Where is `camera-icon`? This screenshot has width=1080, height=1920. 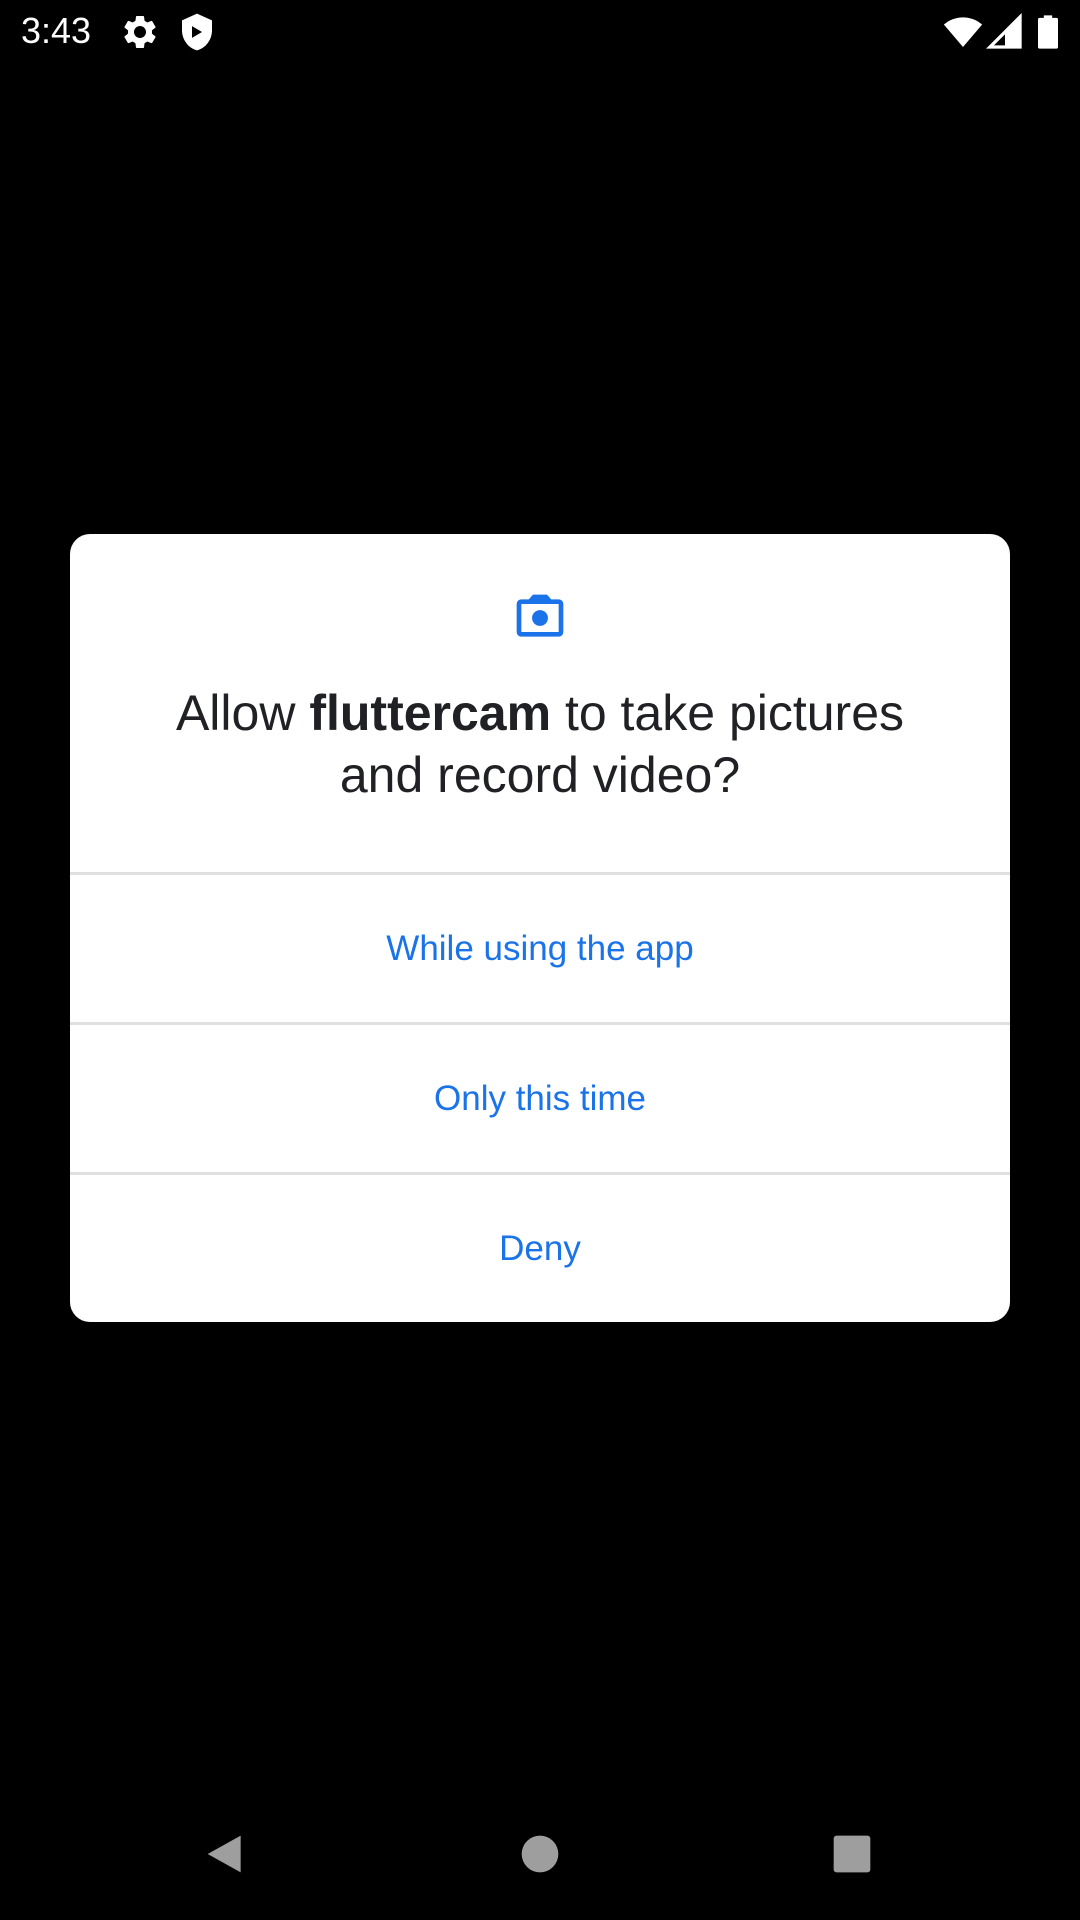 camera-icon is located at coordinates (540, 618).